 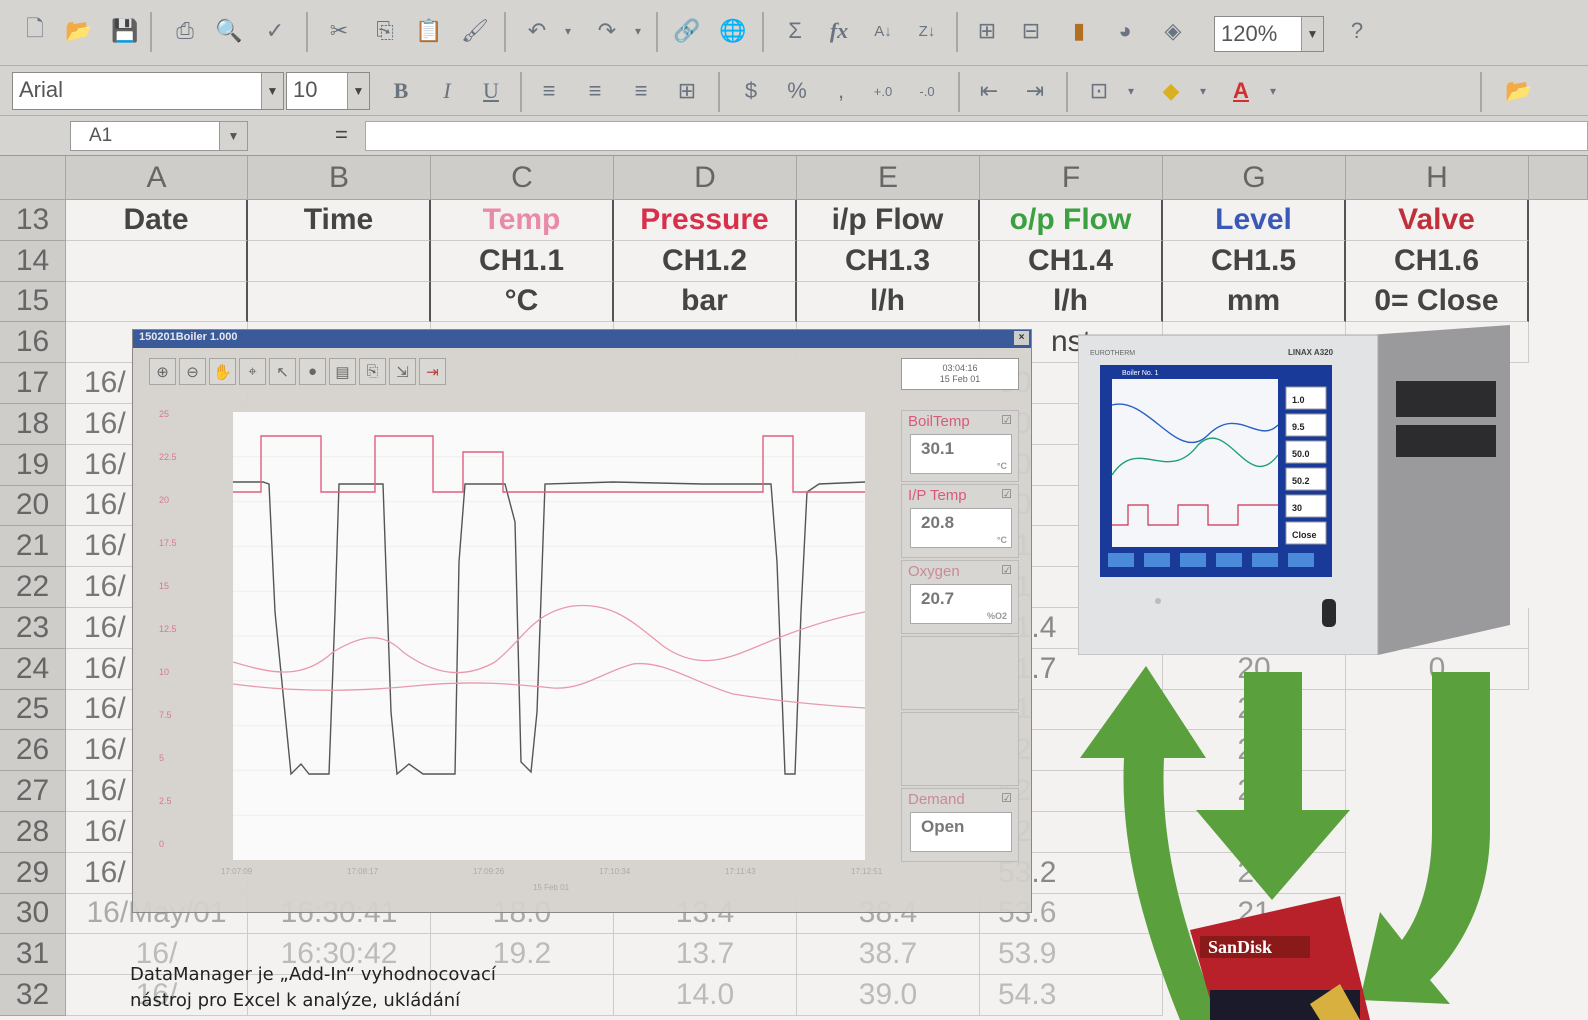 What do you see at coordinates (222, 371) in the screenshot?
I see `hand-icon: ✋` at bounding box center [222, 371].